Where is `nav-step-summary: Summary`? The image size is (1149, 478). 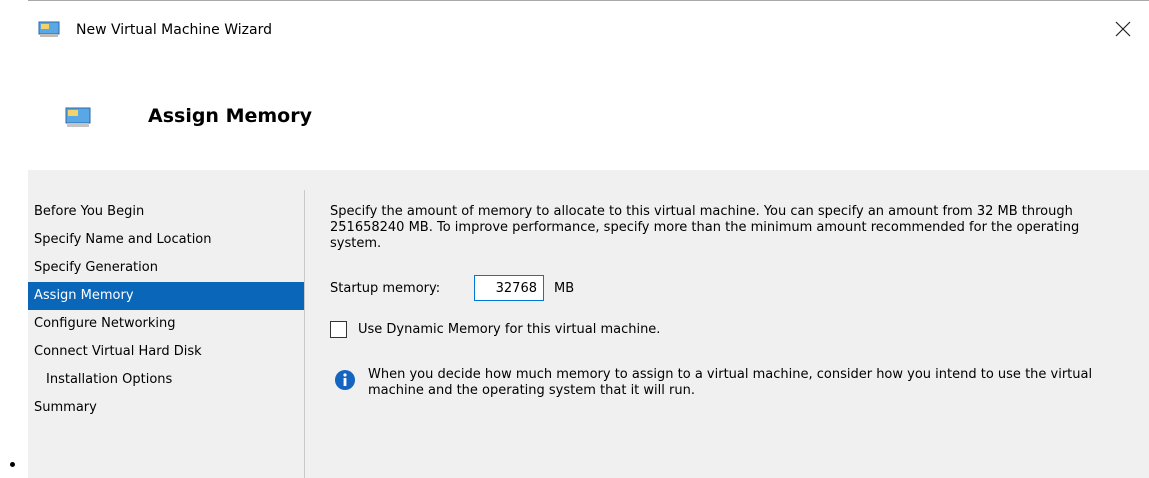 nav-step-summary: Summary is located at coordinates (166, 408).